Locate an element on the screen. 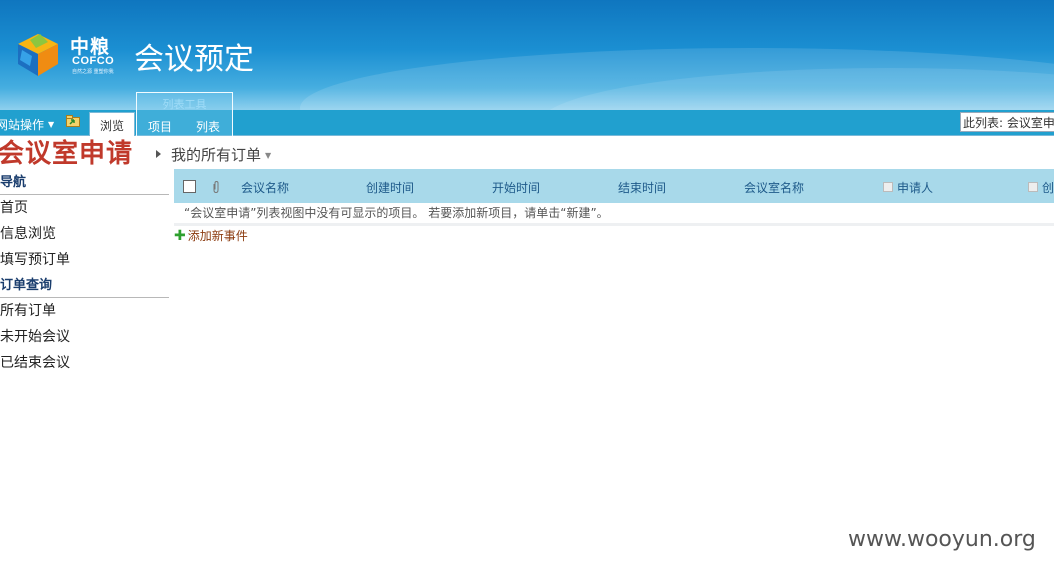  add-new-item-link: ✚ 添加新事件 is located at coordinates (211, 235).